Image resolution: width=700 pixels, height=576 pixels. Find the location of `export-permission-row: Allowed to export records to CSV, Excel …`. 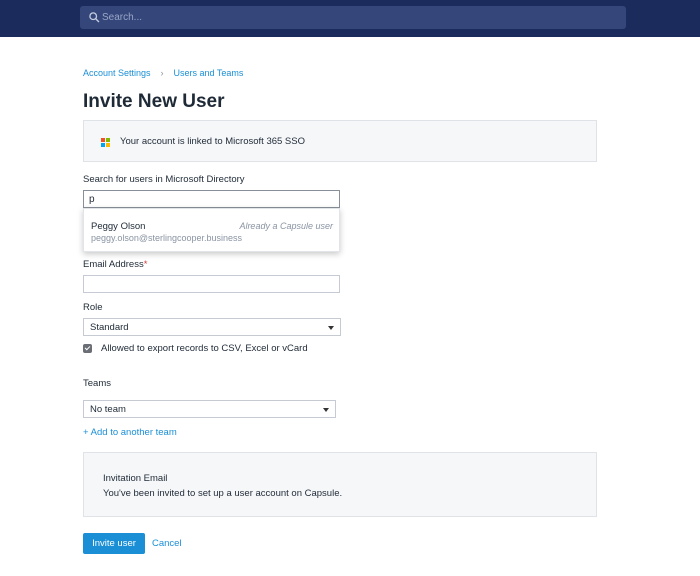

export-permission-row: Allowed to export records to CSV, Excel … is located at coordinates (195, 348).